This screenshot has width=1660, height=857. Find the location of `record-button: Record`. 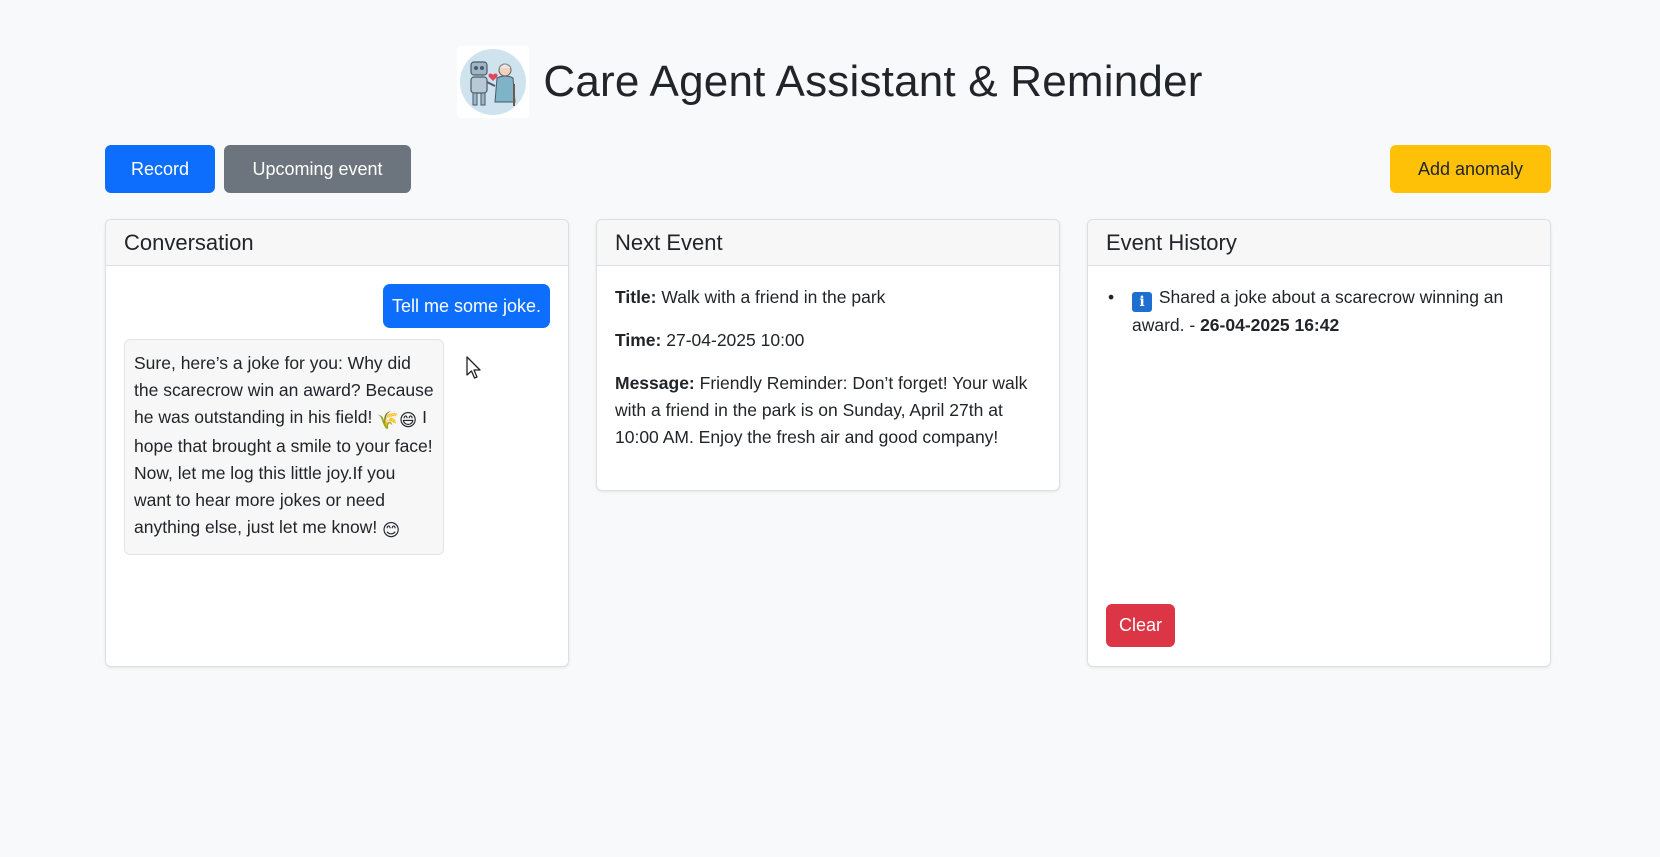

record-button: Record is located at coordinates (160, 169).